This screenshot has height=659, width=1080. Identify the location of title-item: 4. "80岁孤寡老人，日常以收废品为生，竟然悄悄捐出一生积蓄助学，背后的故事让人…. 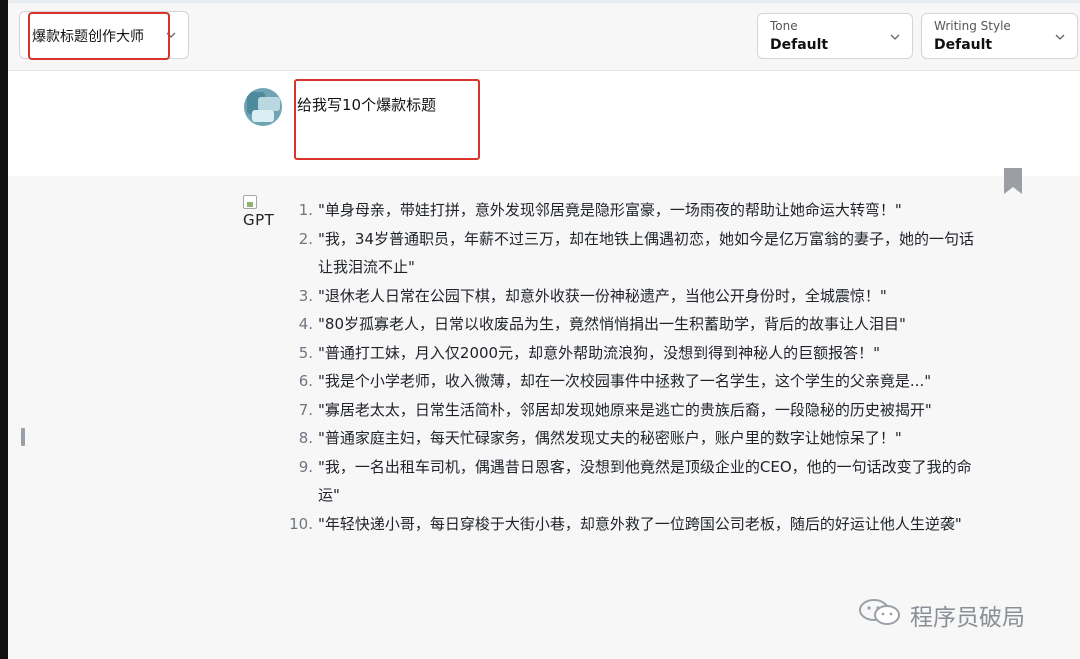
(633, 324).